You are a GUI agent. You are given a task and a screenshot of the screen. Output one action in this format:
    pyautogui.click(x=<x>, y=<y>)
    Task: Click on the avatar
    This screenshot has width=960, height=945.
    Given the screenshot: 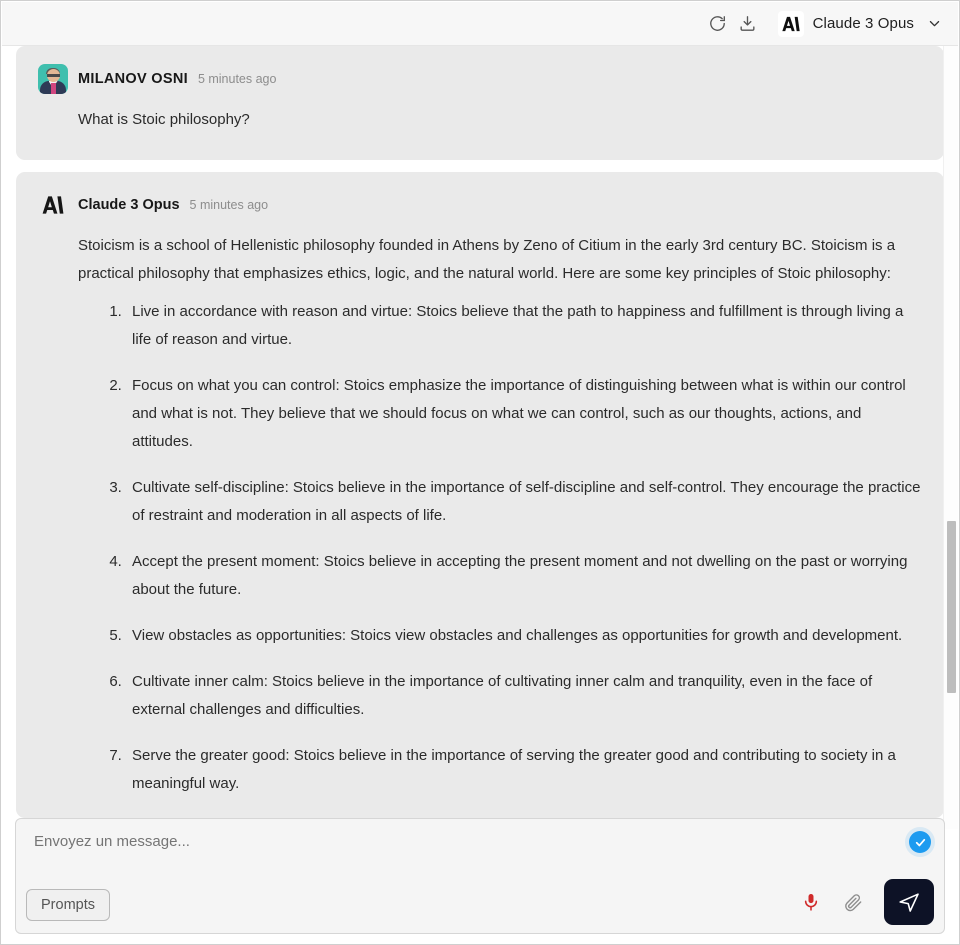 What is the action you would take?
    pyautogui.click(x=53, y=79)
    